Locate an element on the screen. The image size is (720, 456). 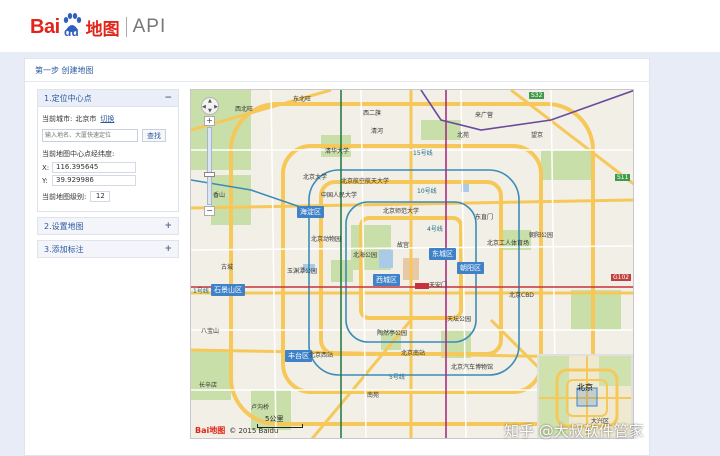
label-workers-stadium: 北京工人体育场 is located at coordinates (508, 243).